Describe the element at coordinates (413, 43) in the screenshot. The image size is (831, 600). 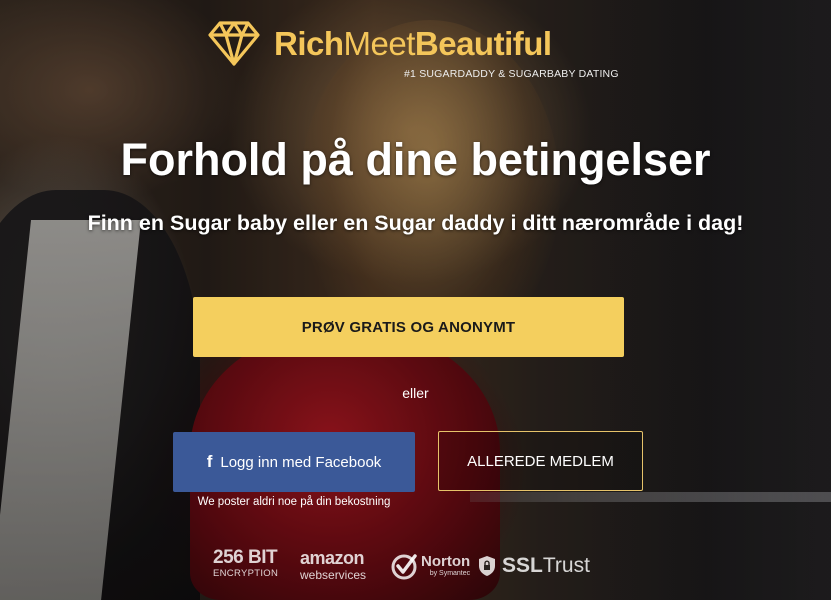
I see `brand-name: RichMeetBeautiful` at that location.